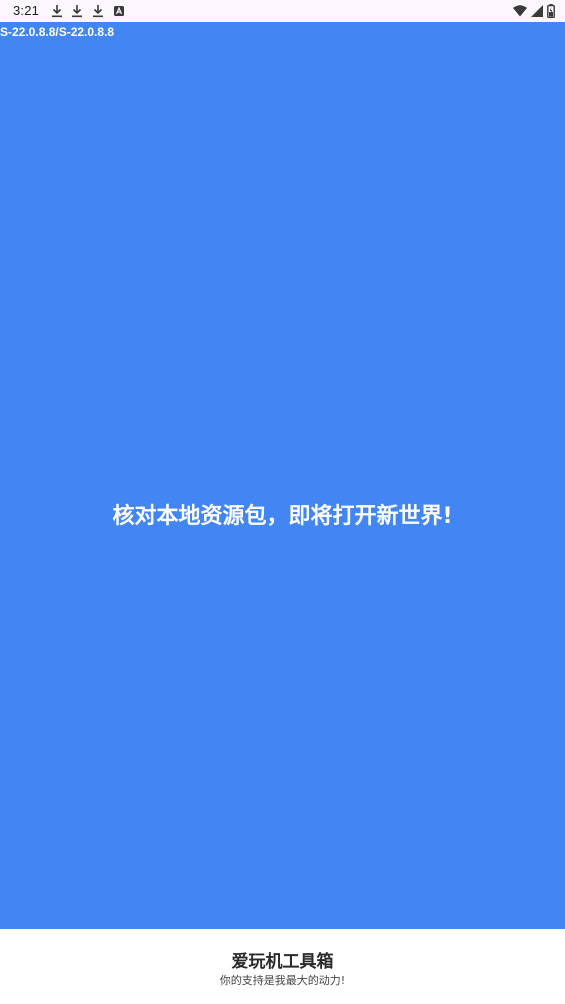 This screenshot has height=1004, width=565. What do you see at coordinates (119, 11) in the screenshot?
I see `font-icon` at bounding box center [119, 11].